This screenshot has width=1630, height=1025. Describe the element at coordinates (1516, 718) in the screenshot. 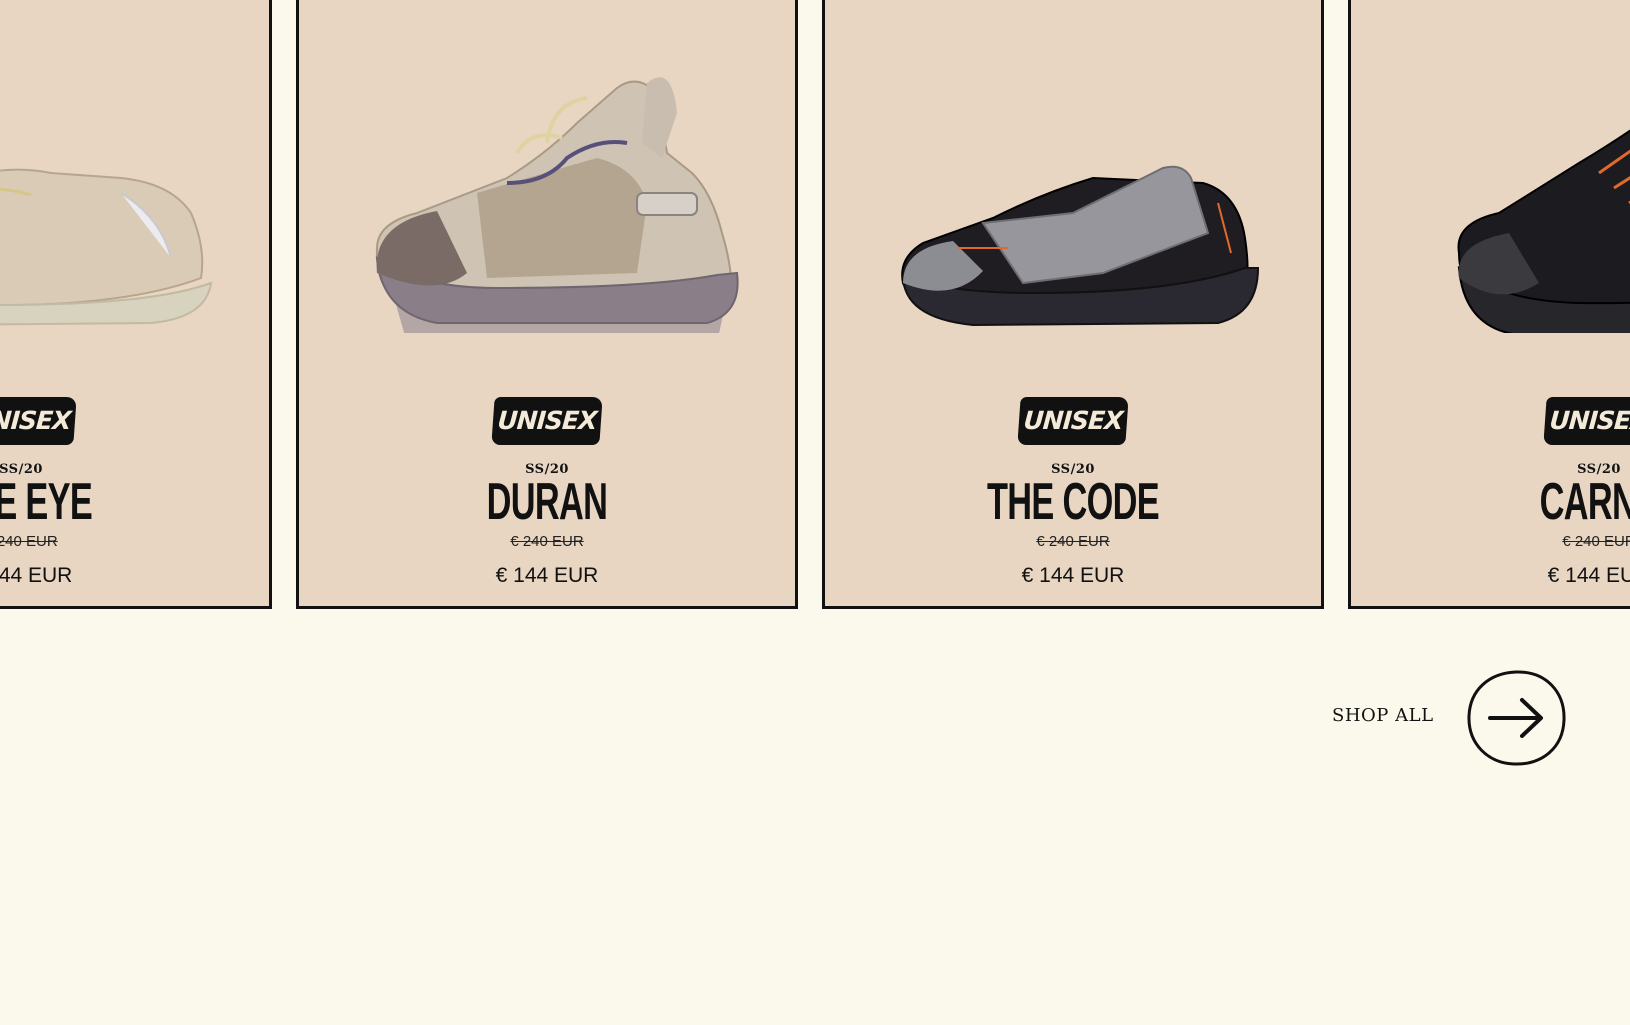

I see `arrow-right-icon` at that location.